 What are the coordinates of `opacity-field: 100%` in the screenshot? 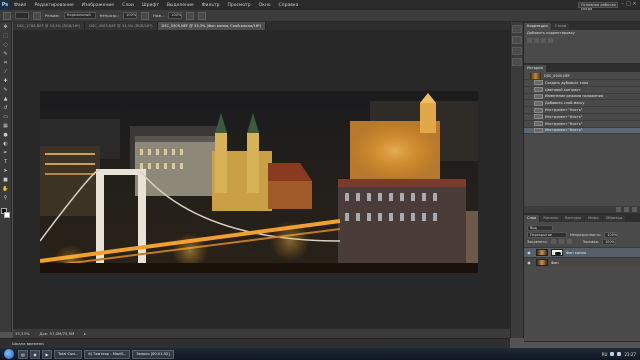 It's located at (130, 15).